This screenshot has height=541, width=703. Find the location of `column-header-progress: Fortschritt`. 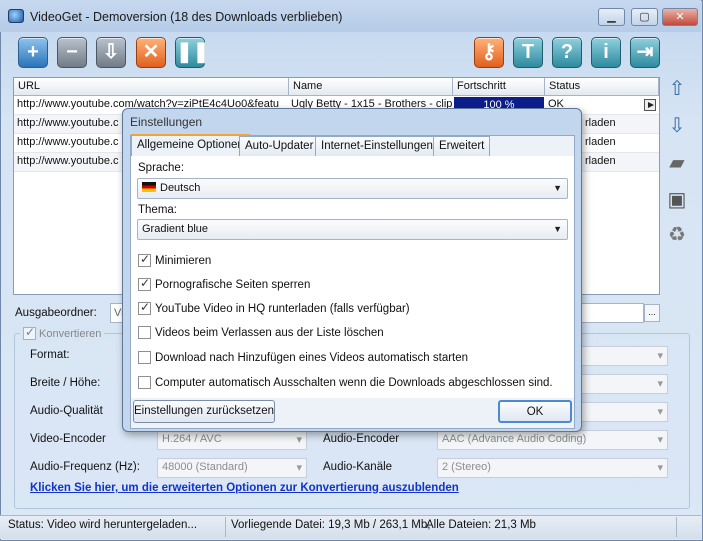

column-header-progress: Fortschritt is located at coordinates (499, 87).